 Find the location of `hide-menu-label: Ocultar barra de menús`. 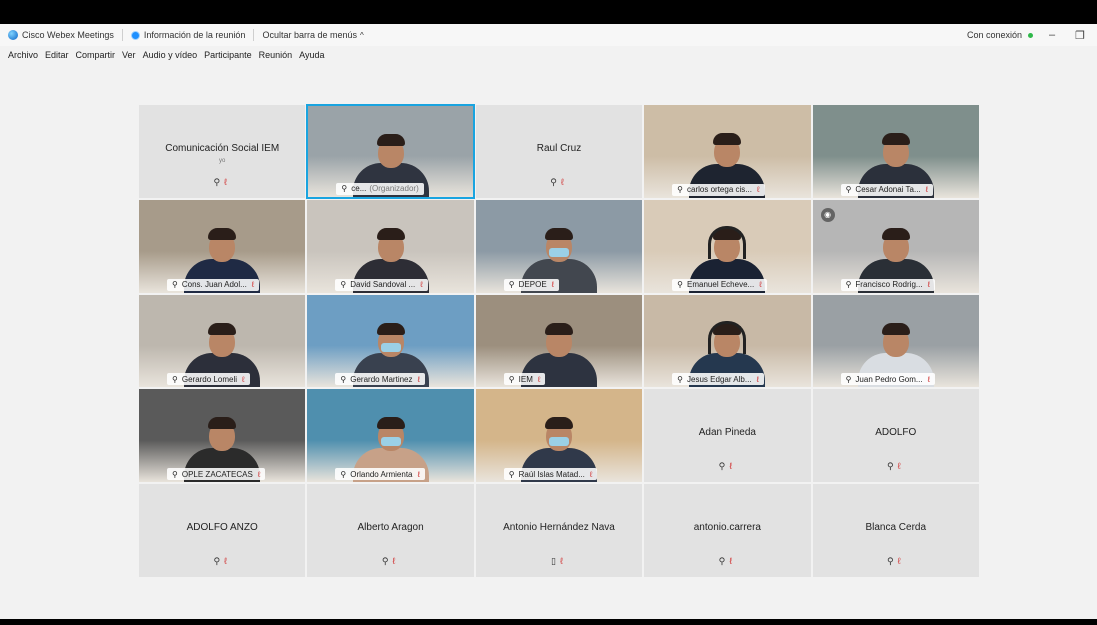

hide-menu-label: Ocultar barra de menús is located at coordinates (309, 35).